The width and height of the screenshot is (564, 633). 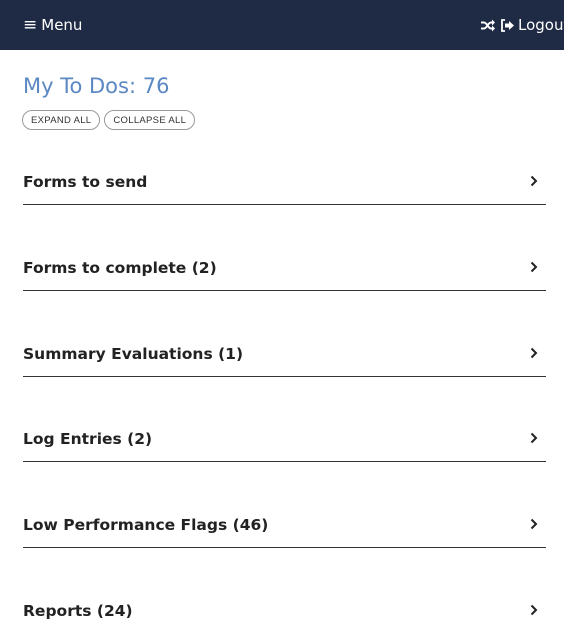 What do you see at coordinates (78, 611) in the screenshot?
I see `section-label: Reports (24)` at bounding box center [78, 611].